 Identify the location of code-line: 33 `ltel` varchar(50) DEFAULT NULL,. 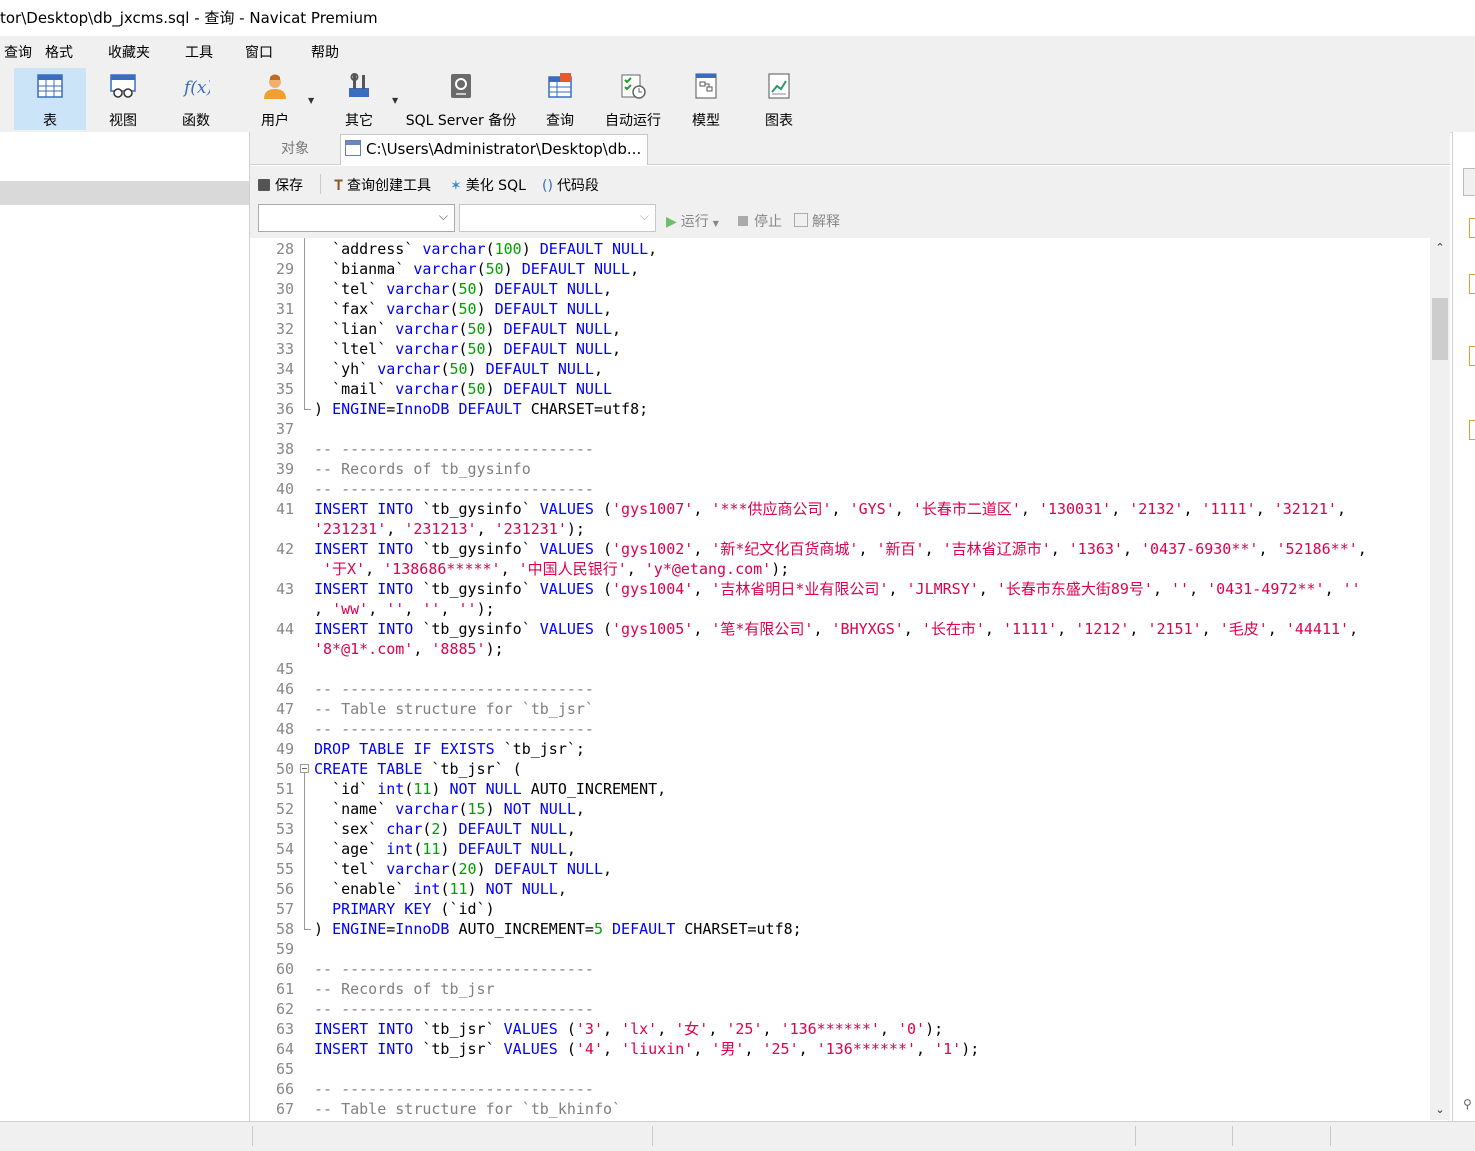
(840, 349).